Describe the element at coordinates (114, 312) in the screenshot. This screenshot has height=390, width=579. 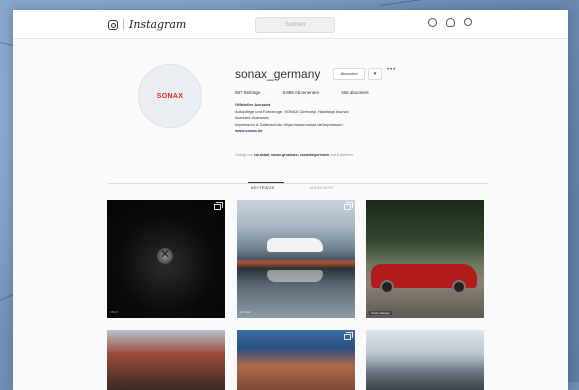
I see `post-caption: XBOX` at that location.